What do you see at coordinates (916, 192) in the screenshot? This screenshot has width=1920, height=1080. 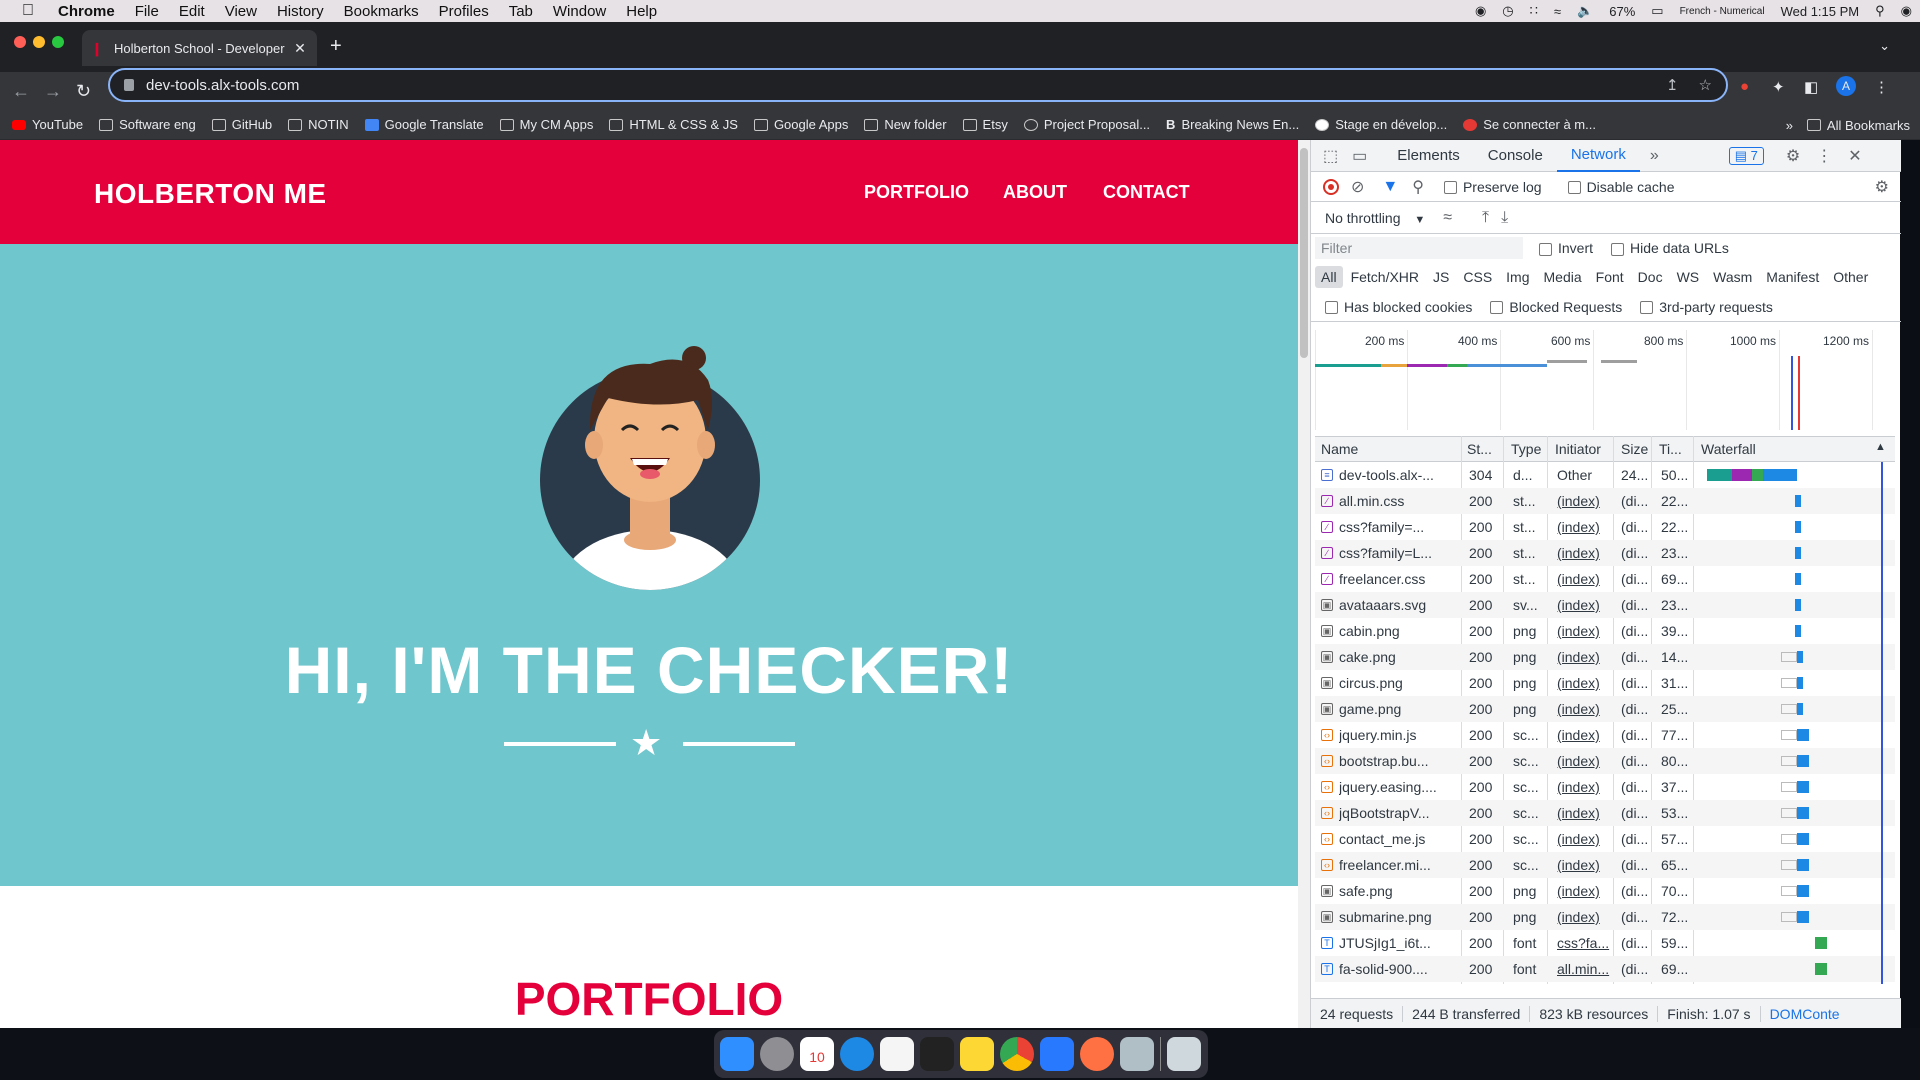 I see `nav-portfolio: PORTFOLIO` at bounding box center [916, 192].